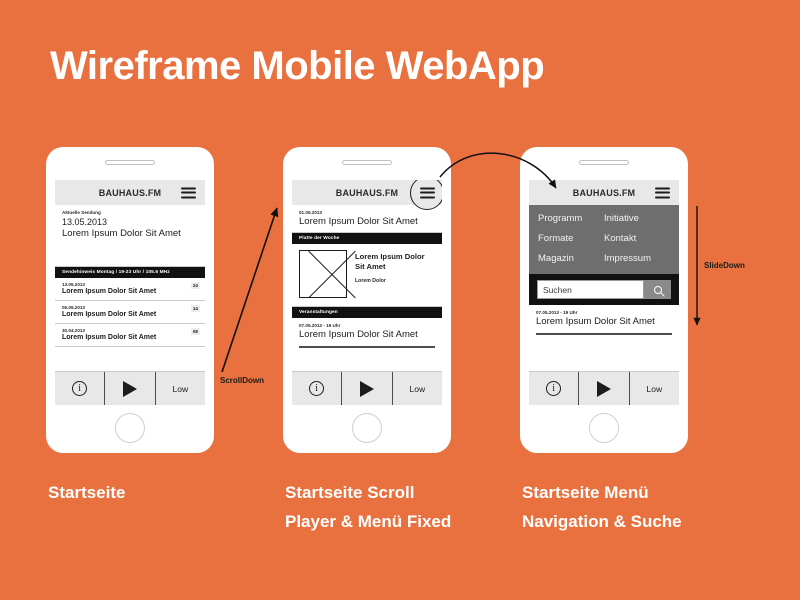  What do you see at coordinates (242, 380) in the screenshot?
I see `scroll-down-label: ScrollDown` at bounding box center [242, 380].